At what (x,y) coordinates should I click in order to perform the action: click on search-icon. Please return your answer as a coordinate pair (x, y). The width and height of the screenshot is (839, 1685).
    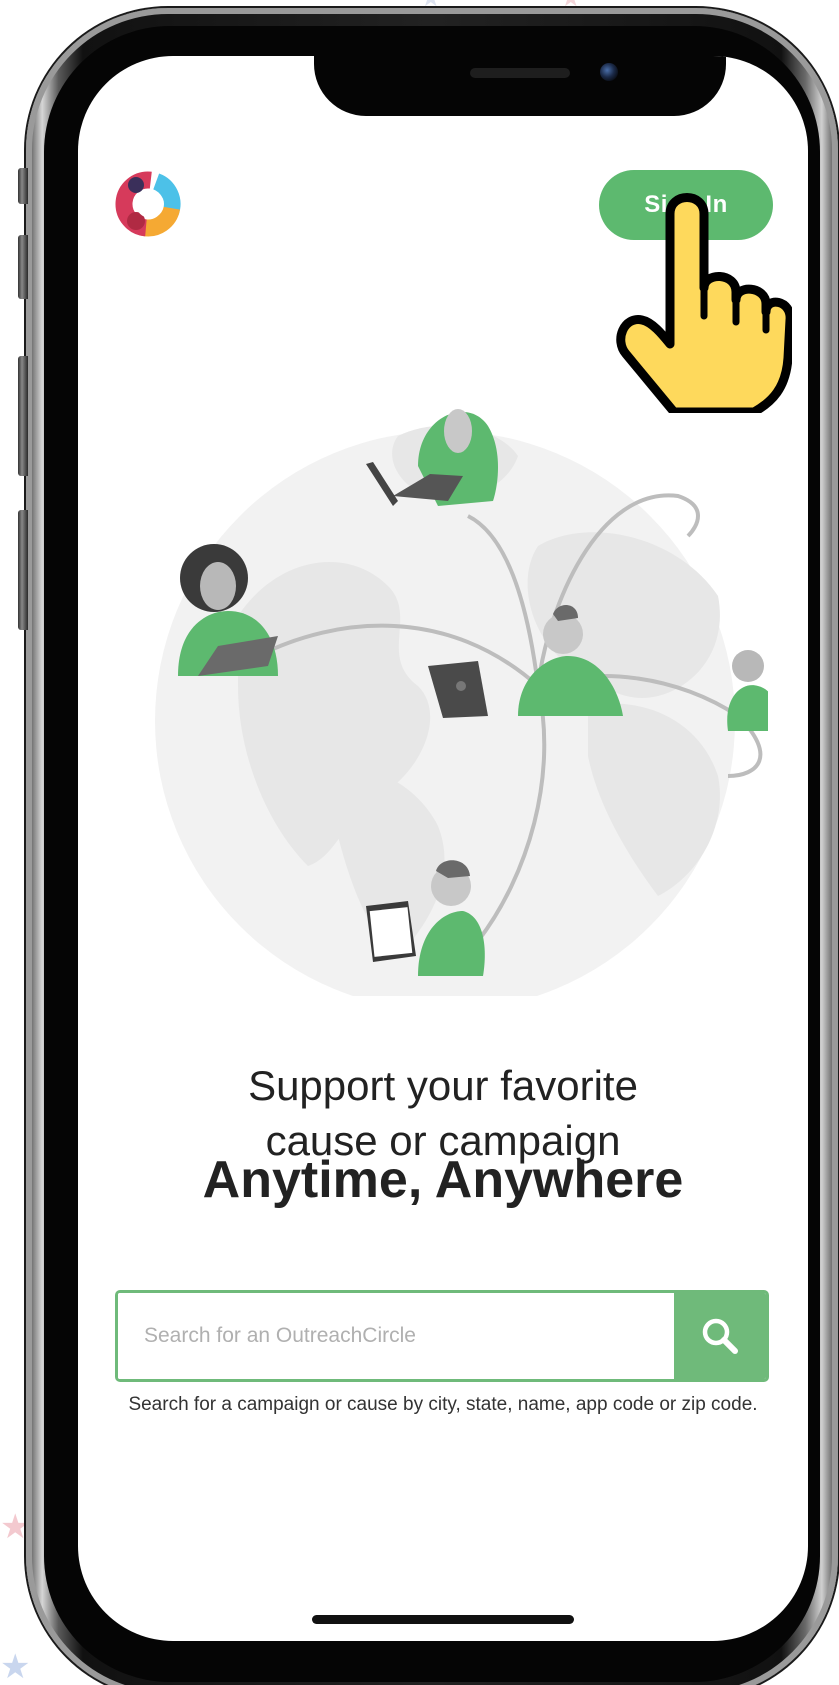
    Looking at the image, I should click on (720, 1336).